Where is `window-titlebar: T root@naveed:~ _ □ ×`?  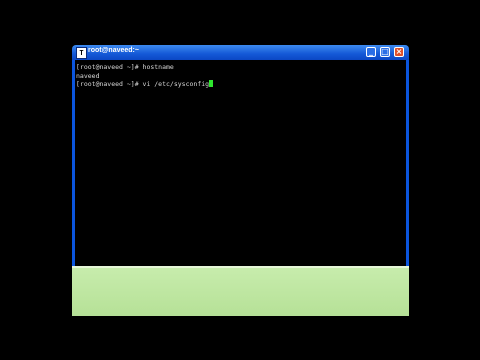 window-titlebar: T root@naveed:~ _ □ × is located at coordinates (240, 52).